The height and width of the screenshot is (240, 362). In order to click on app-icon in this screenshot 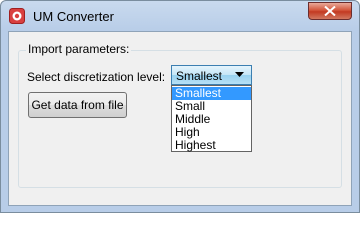, I will do `click(17, 16)`.